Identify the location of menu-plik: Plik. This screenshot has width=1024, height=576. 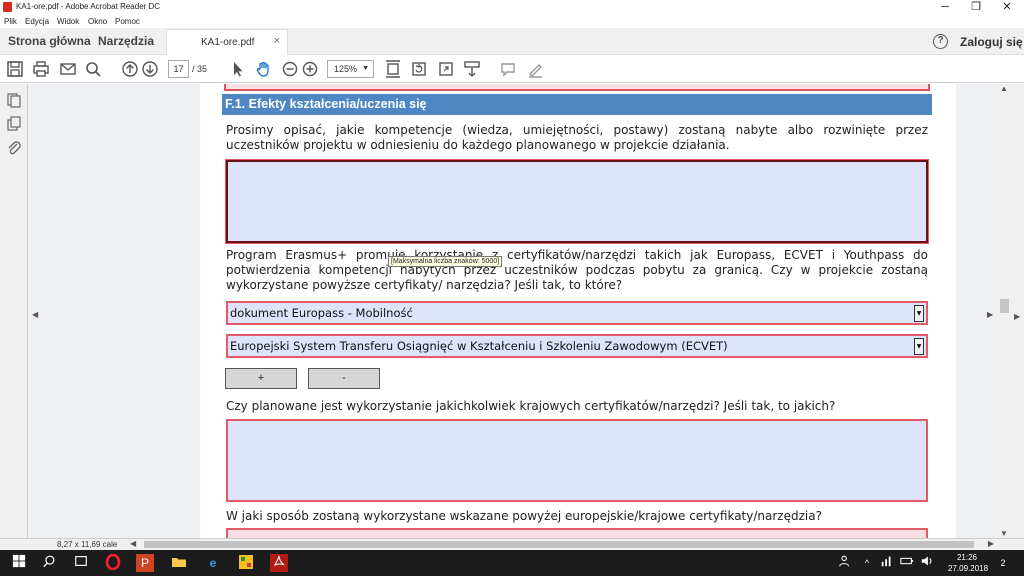
(10, 21).